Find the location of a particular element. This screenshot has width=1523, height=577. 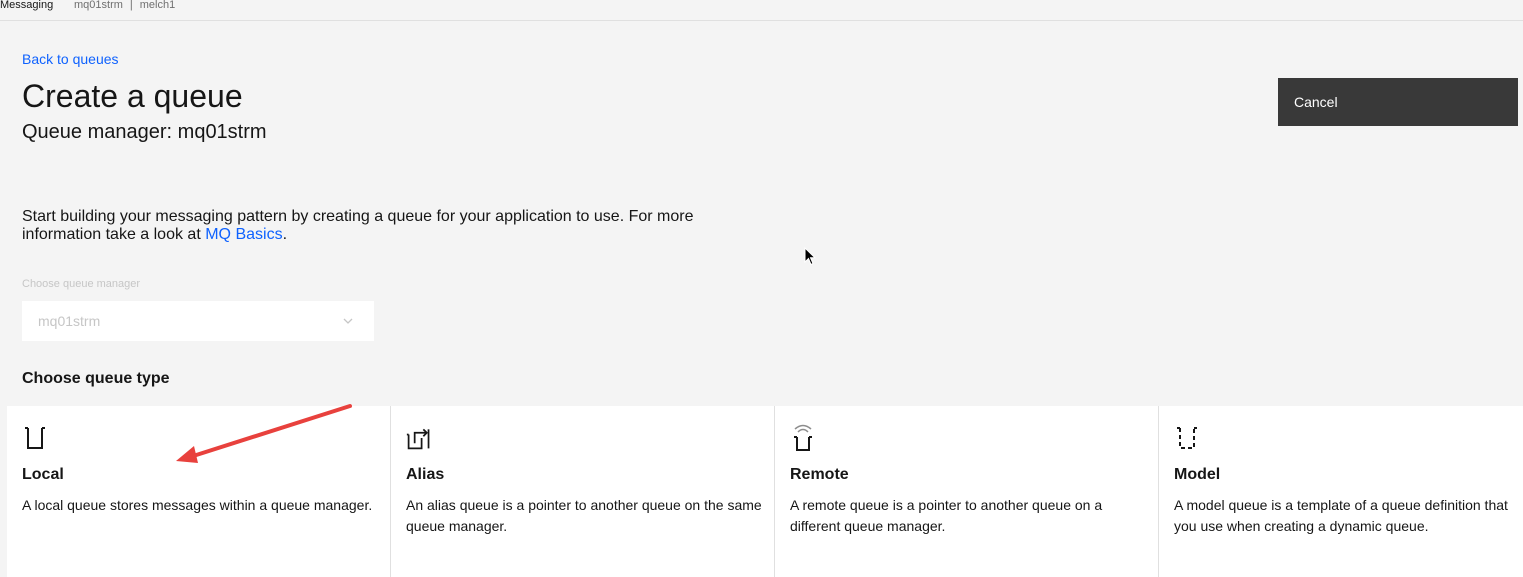

breadcrumb-user: melch1 is located at coordinates (157, 5).